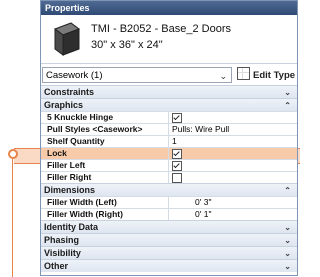 Image resolution: width=320 pixels, height=277 pixels. What do you see at coordinates (69, 177) in the screenshot?
I see `property-label: Filler Right` at bounding box center [69, 177].